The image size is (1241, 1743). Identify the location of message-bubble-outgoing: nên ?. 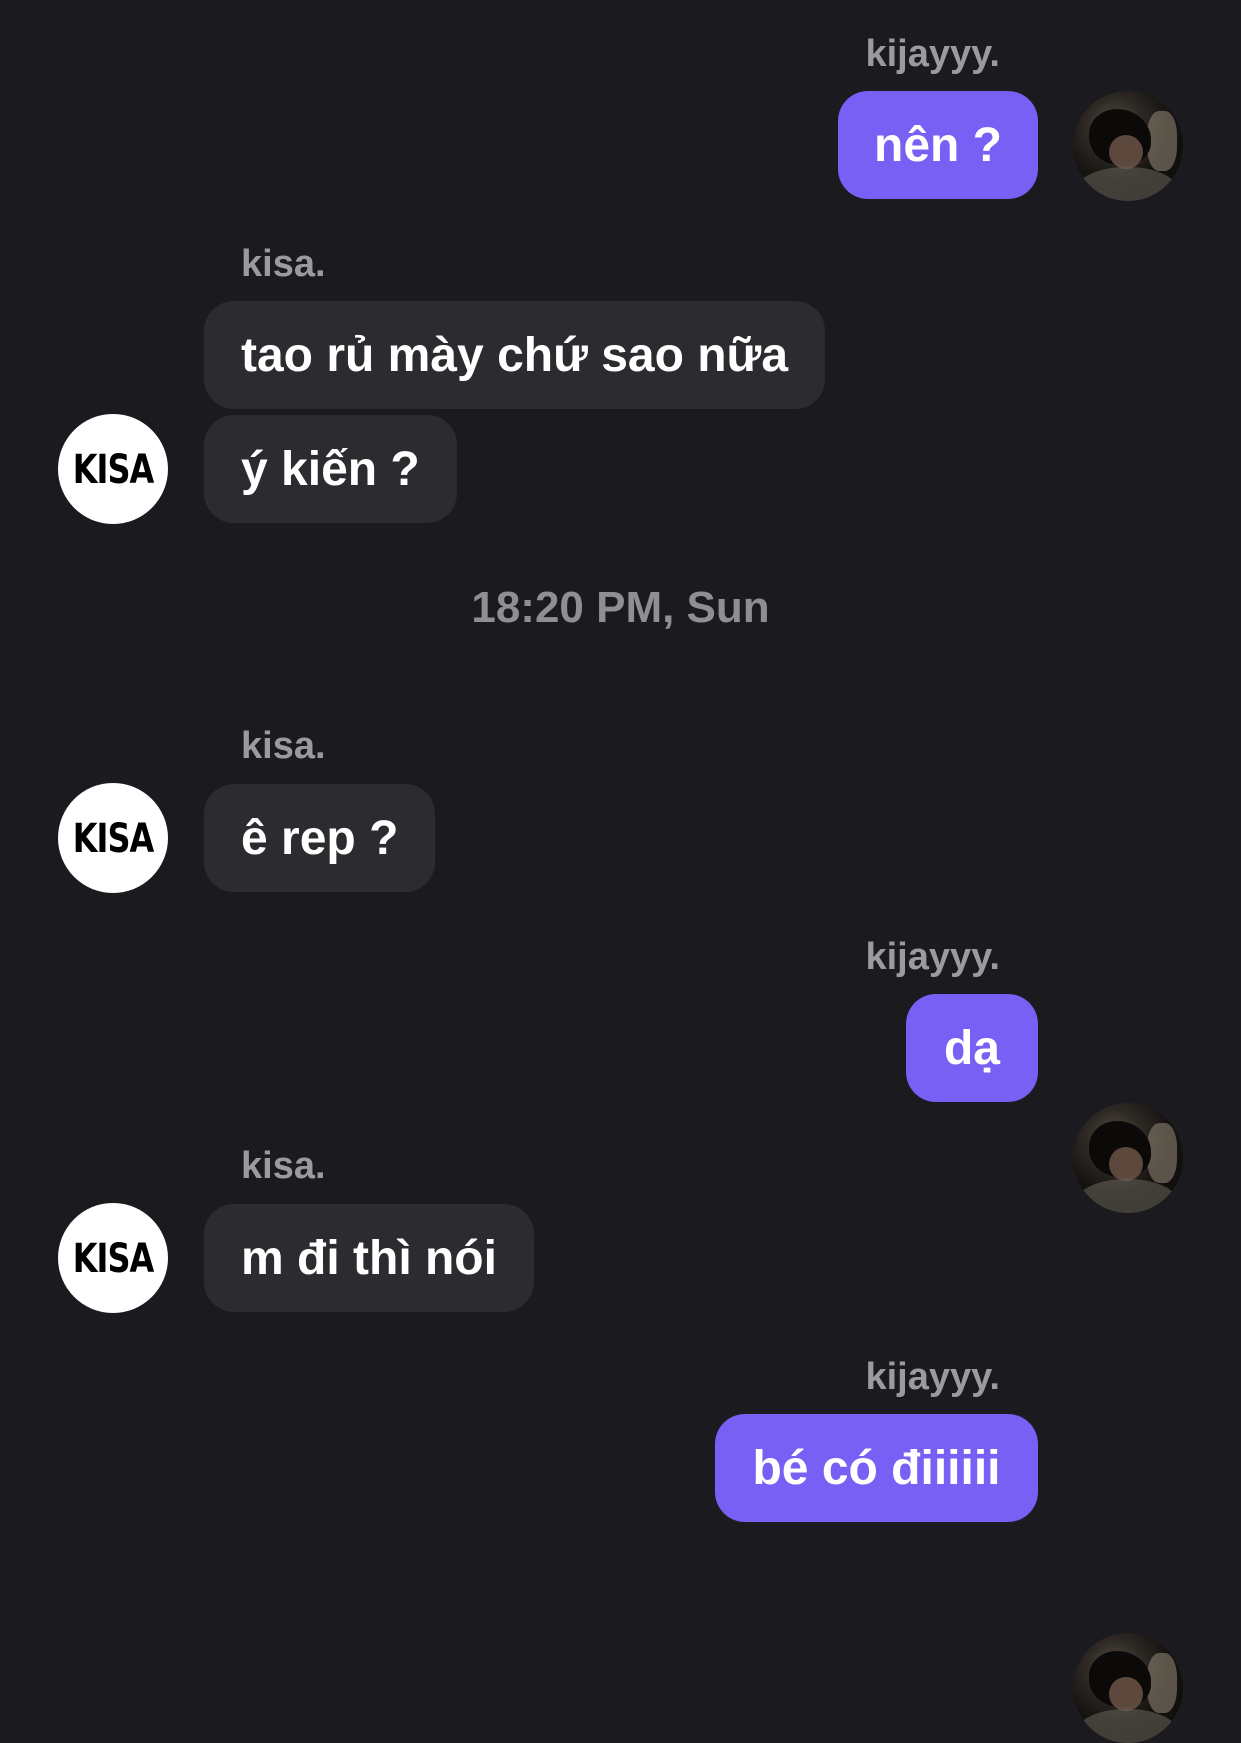
(938, 145).